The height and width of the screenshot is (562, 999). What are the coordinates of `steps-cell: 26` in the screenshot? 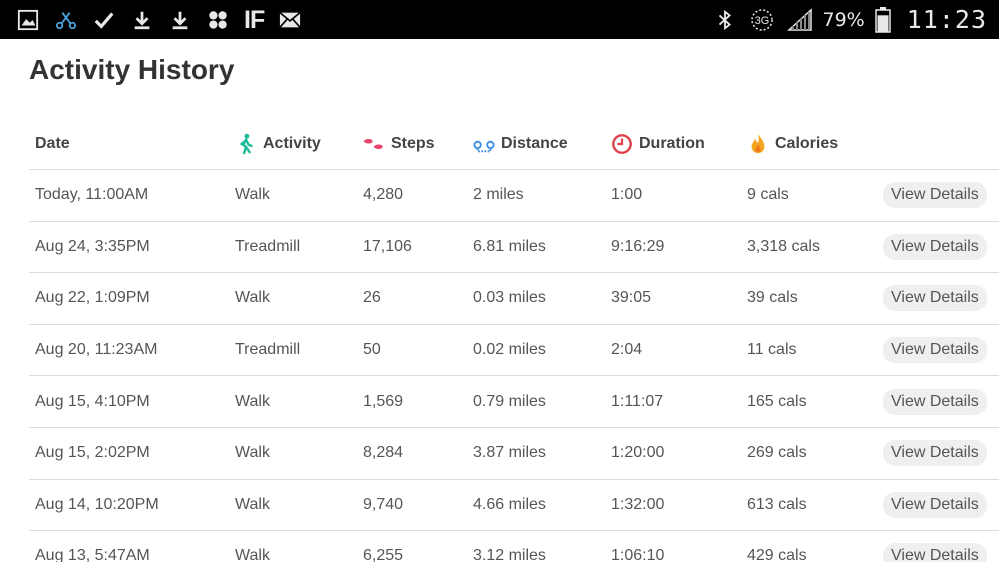 It's located at (372, 298).